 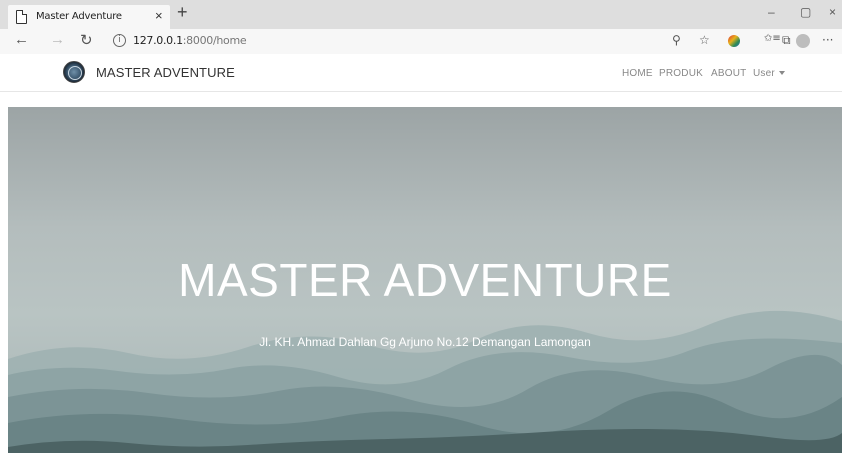 I want to click on nav-about: ABOUT, so click(x=728, y=73).